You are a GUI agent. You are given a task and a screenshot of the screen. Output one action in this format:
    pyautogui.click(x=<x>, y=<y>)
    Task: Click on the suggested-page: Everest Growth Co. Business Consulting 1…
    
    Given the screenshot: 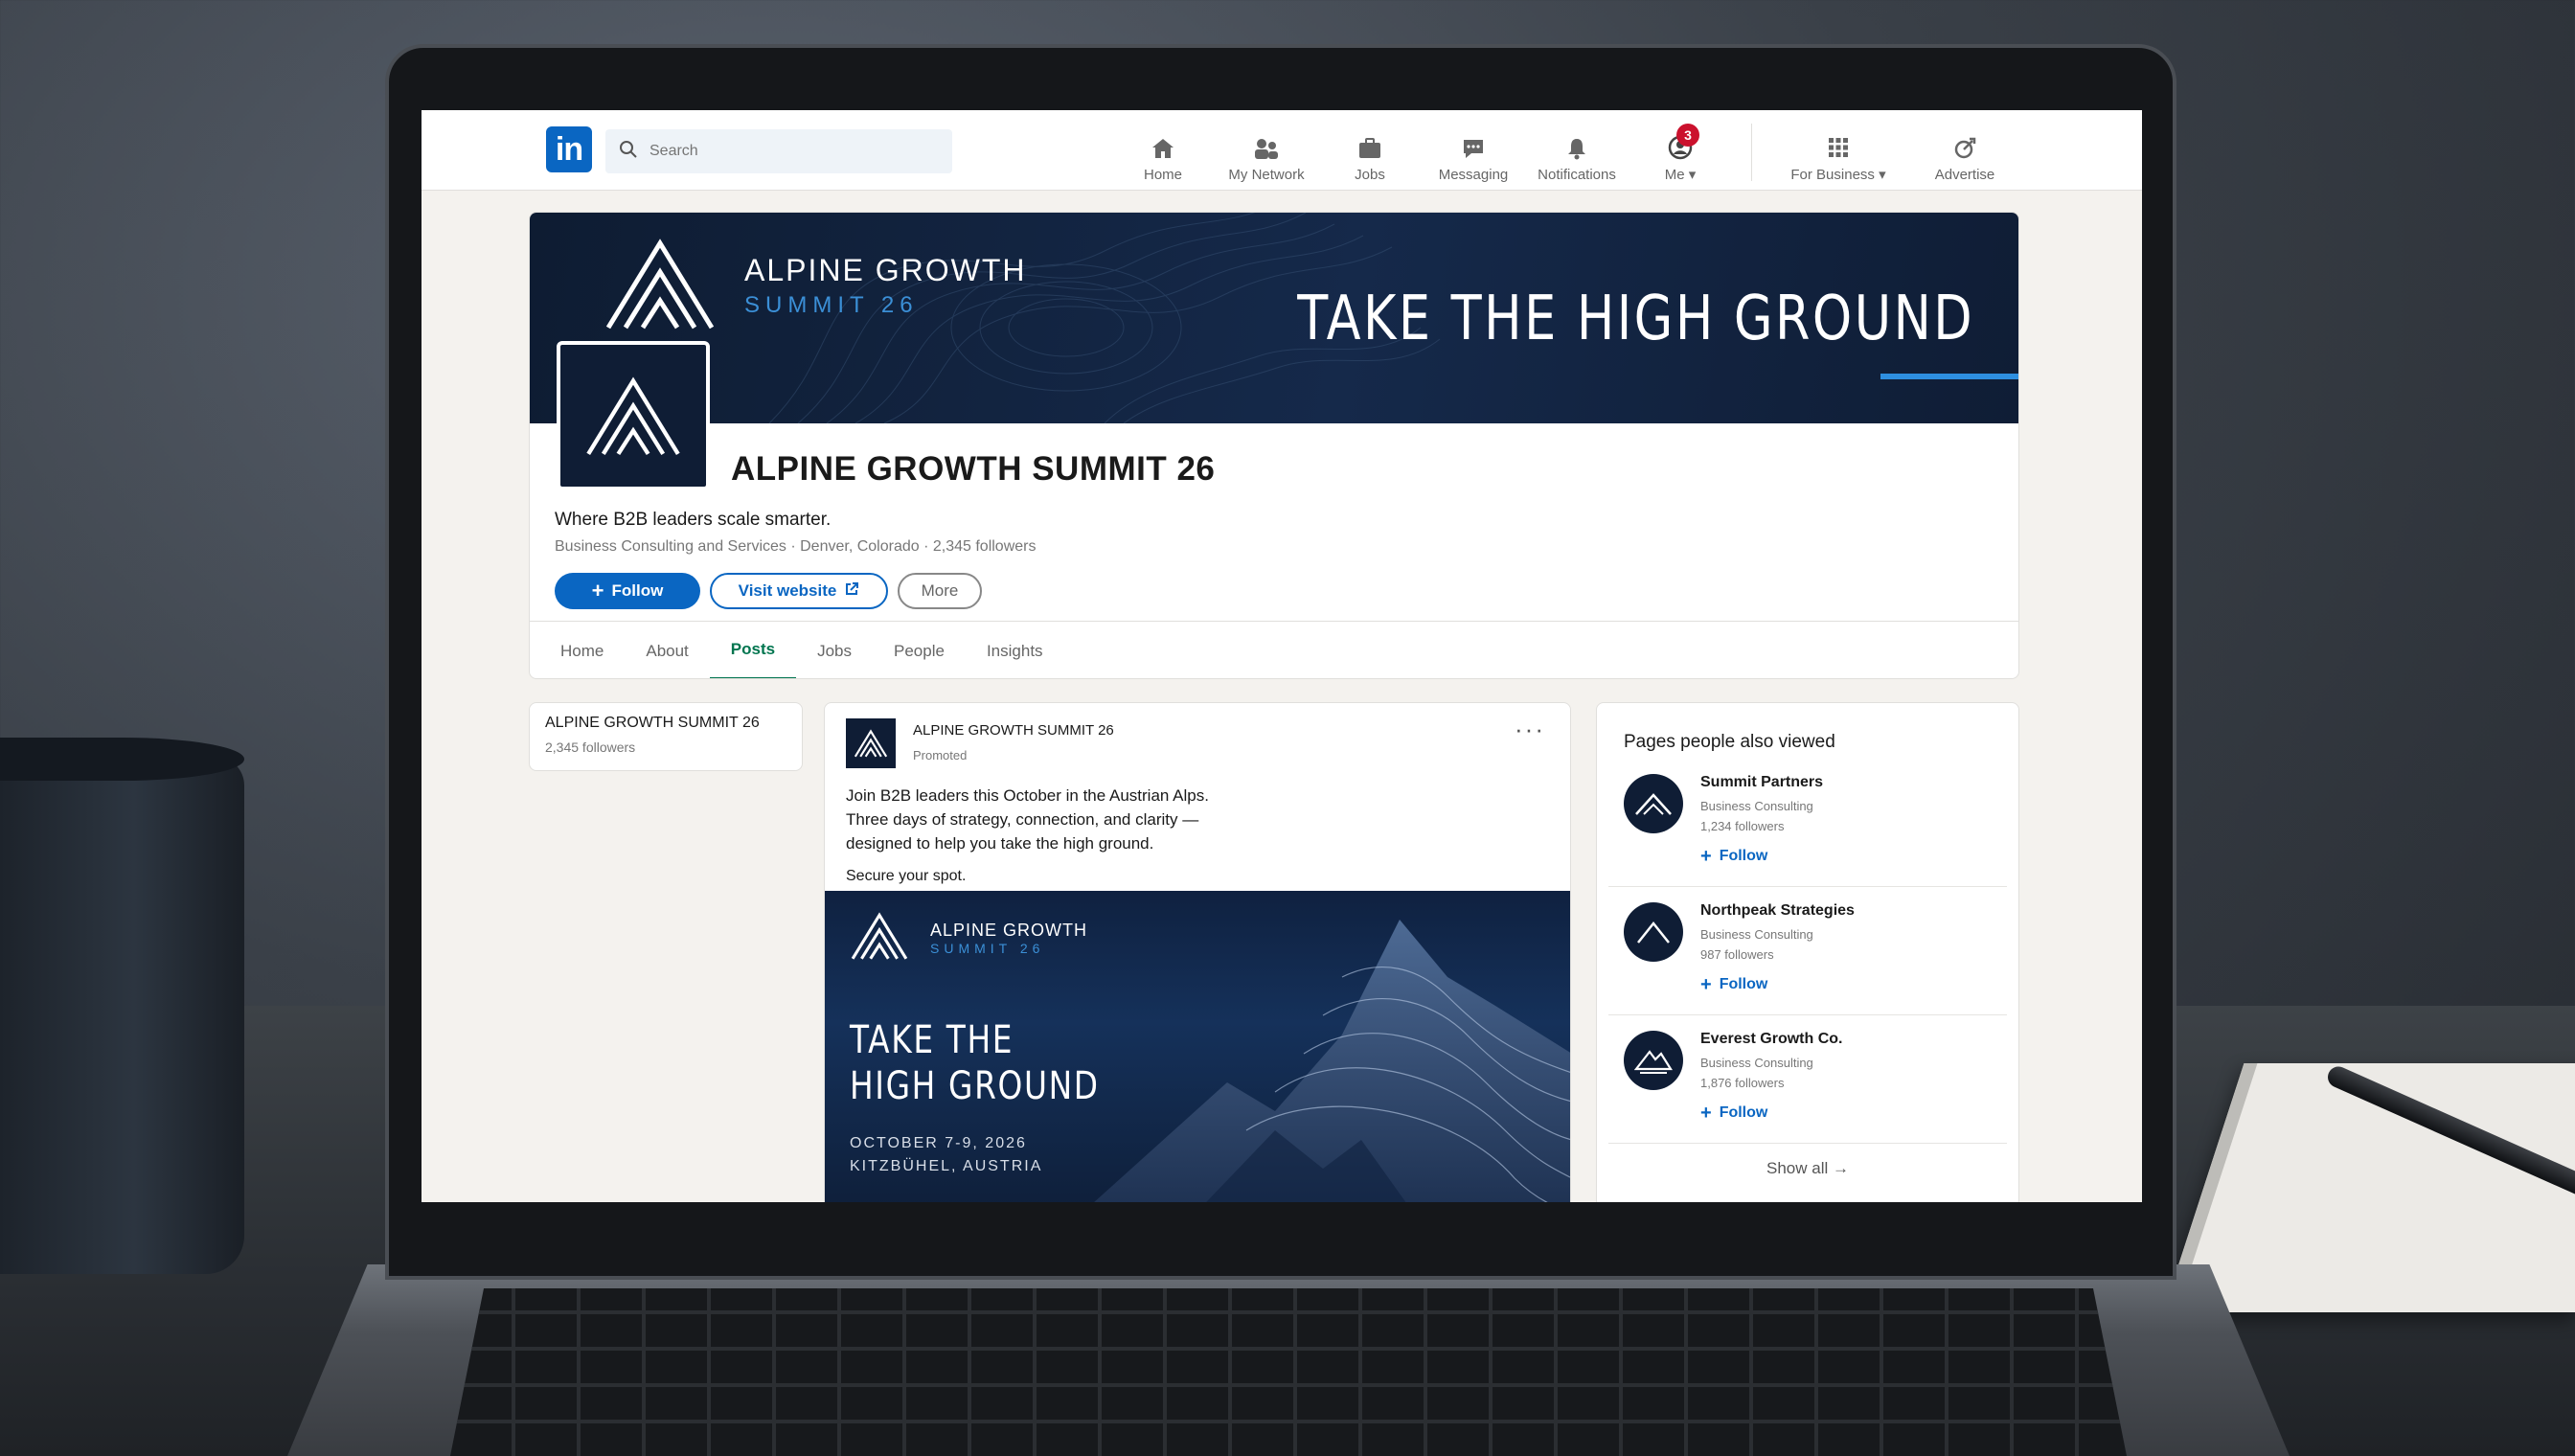 What is the action you would take?
    pyautogui.click(x=1807, y=1088)
    